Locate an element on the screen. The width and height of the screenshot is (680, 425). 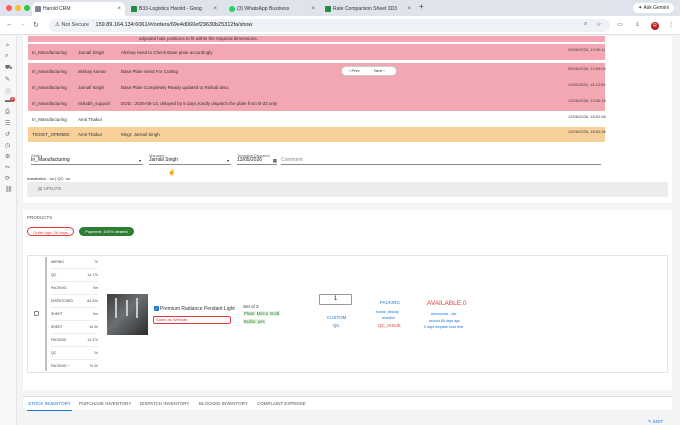
calendar-icon: ▦ is located at coordinates (275, 160).